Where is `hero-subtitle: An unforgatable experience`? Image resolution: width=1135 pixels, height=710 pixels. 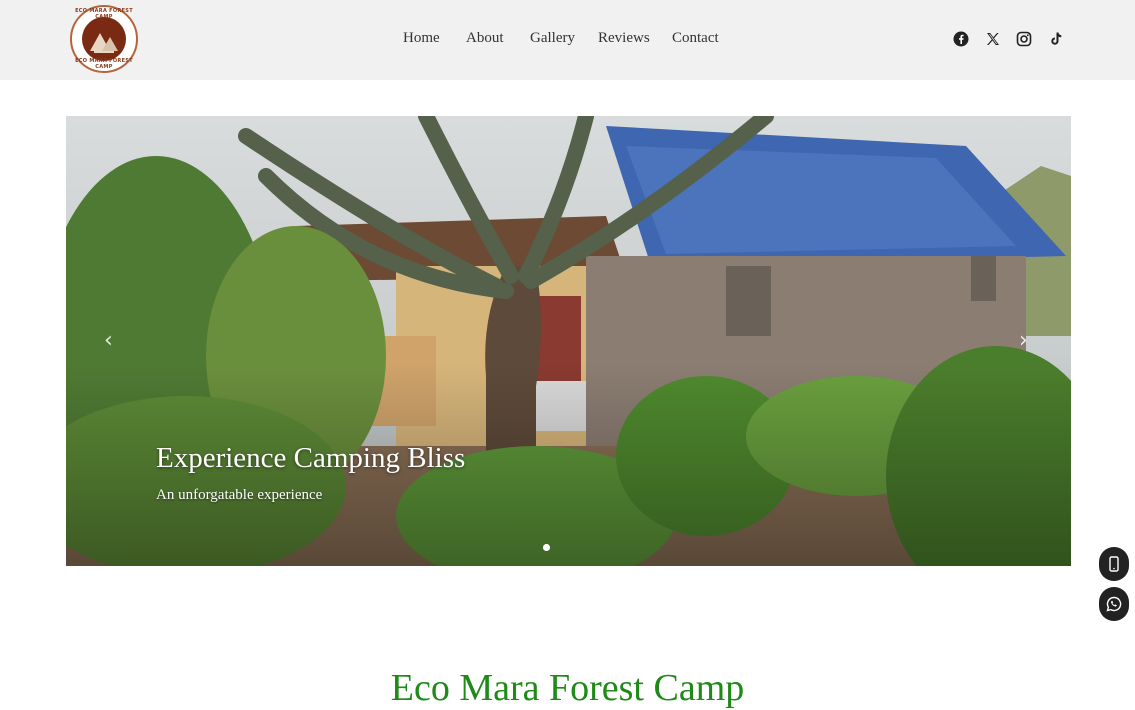 hero-subtitle: An unforgatable experience is located at coordinates (239, 495).